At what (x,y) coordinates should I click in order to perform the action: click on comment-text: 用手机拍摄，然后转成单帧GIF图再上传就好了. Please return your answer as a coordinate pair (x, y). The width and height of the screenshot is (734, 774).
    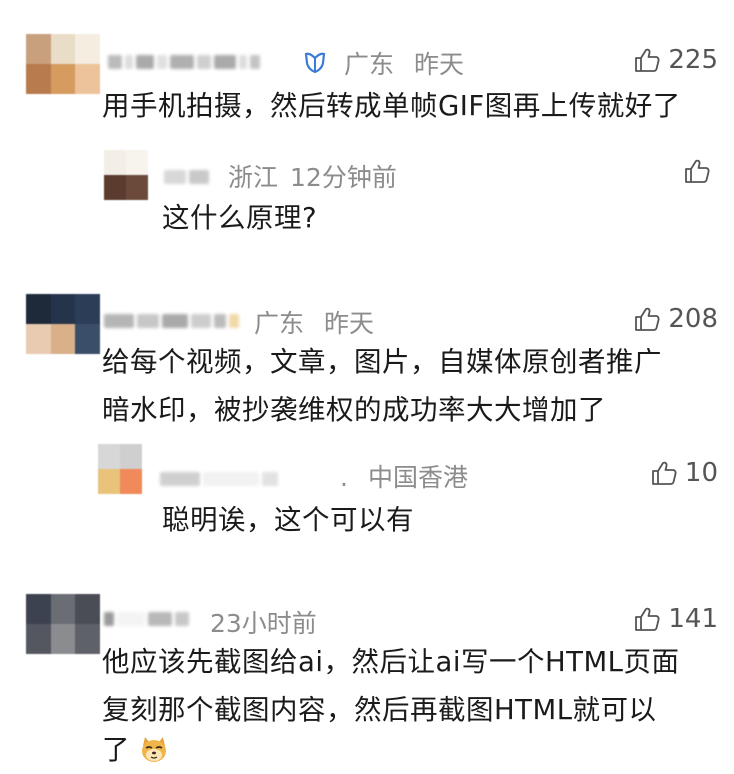
    Looking at the image, I should click on (391, 106).